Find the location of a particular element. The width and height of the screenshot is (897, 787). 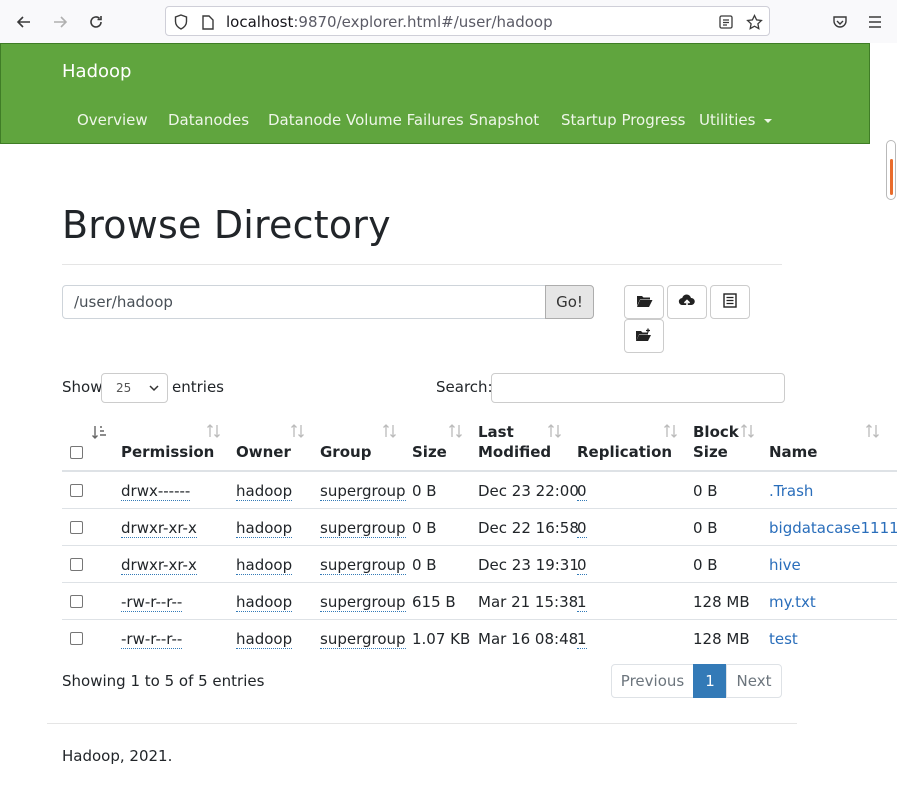

nav-overview: Overview is located at coordinates (112, 120).